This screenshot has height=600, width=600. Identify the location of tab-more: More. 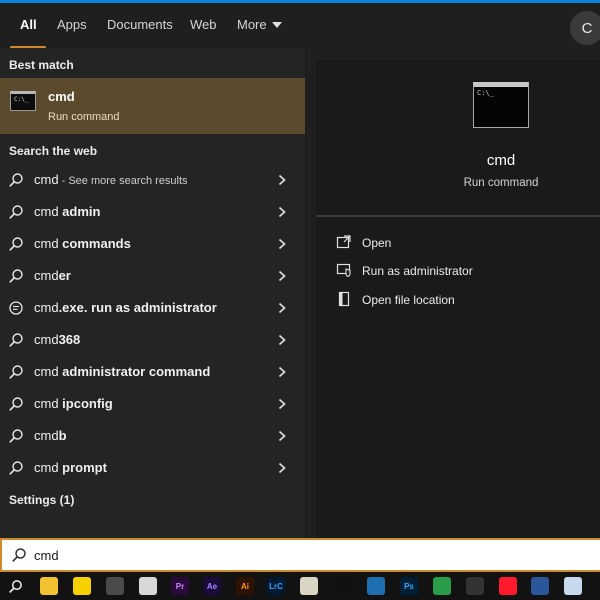
(259, 24).